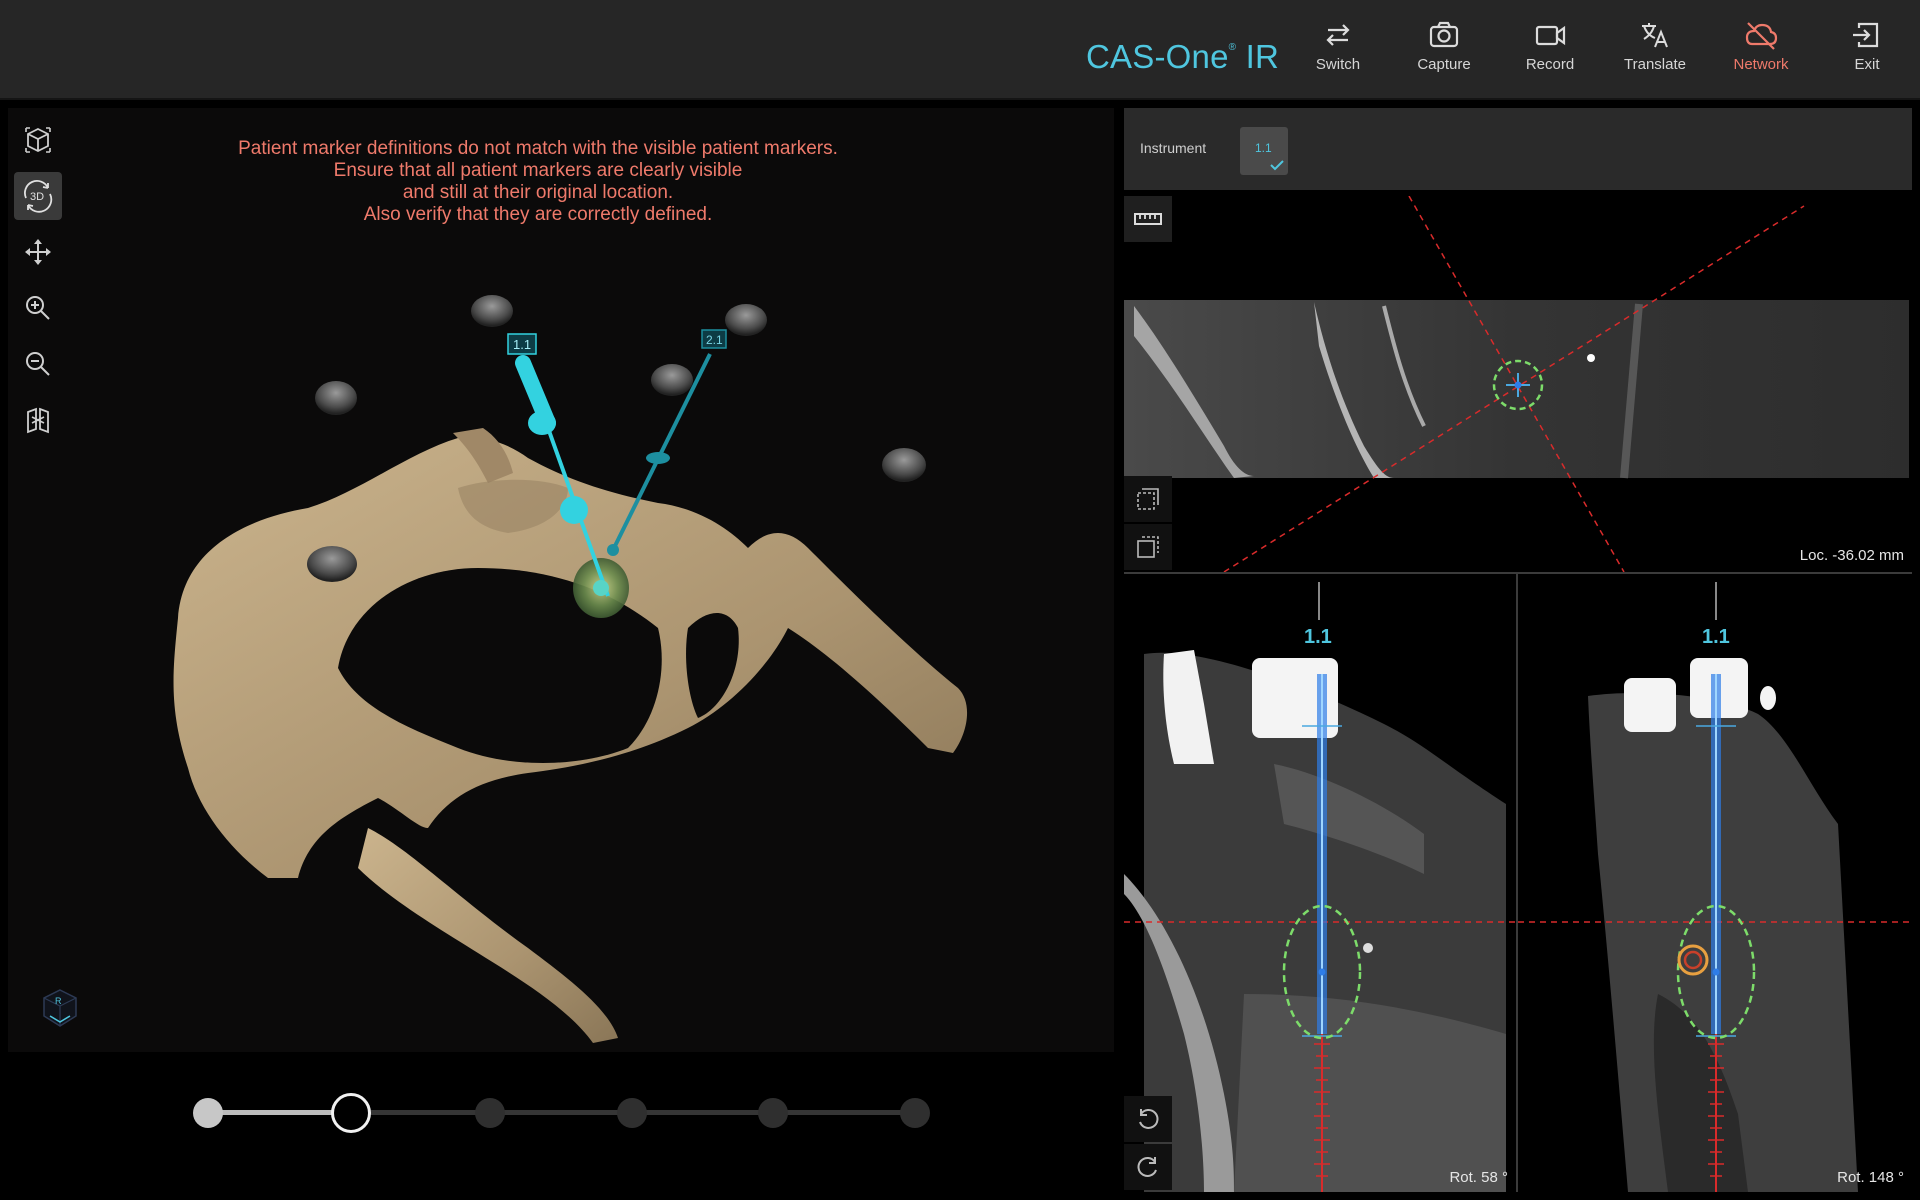 This screenshot has width=1920, height=1200. What do you see at coordinates (1444, 64) in the screenshot?
I see `capture-label: Capture` at bounding box center [1444, 64].